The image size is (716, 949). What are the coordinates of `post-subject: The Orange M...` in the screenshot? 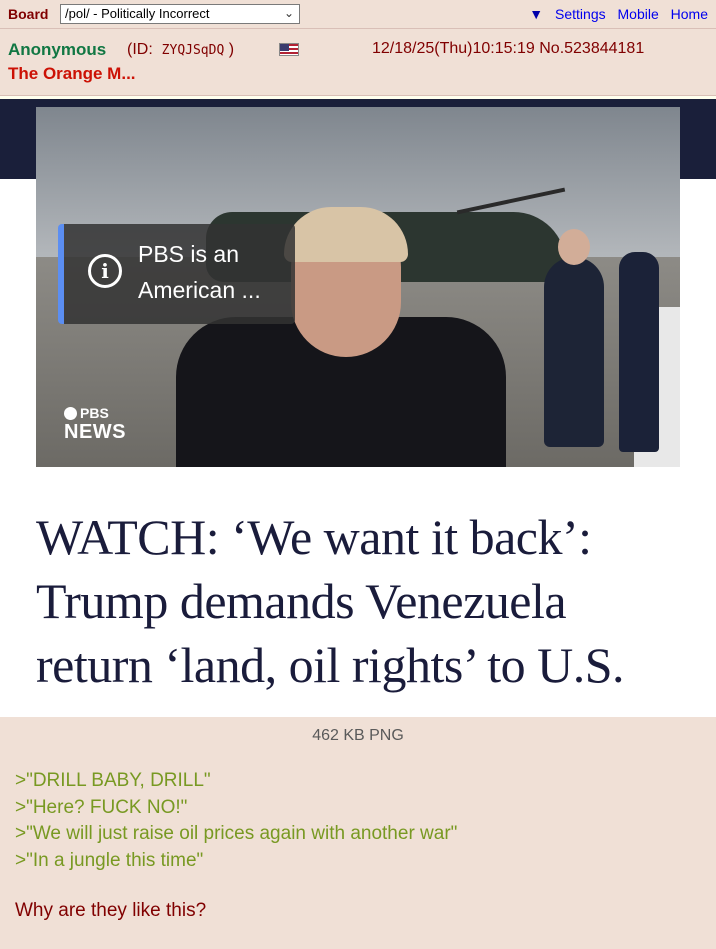 It's located at (72, 73).